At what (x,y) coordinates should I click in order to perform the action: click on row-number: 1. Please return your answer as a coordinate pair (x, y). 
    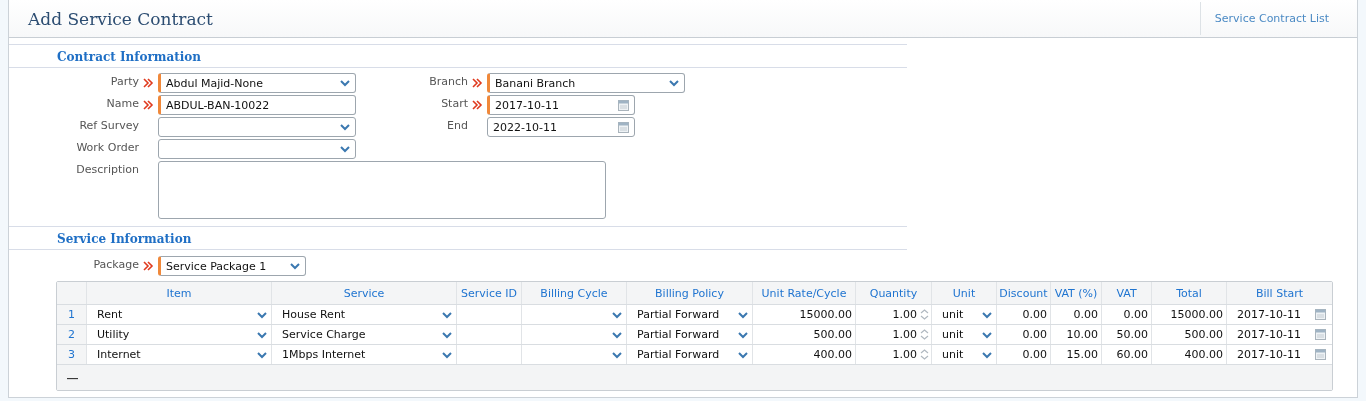
    Looking at the image, I should click on (72, 314).